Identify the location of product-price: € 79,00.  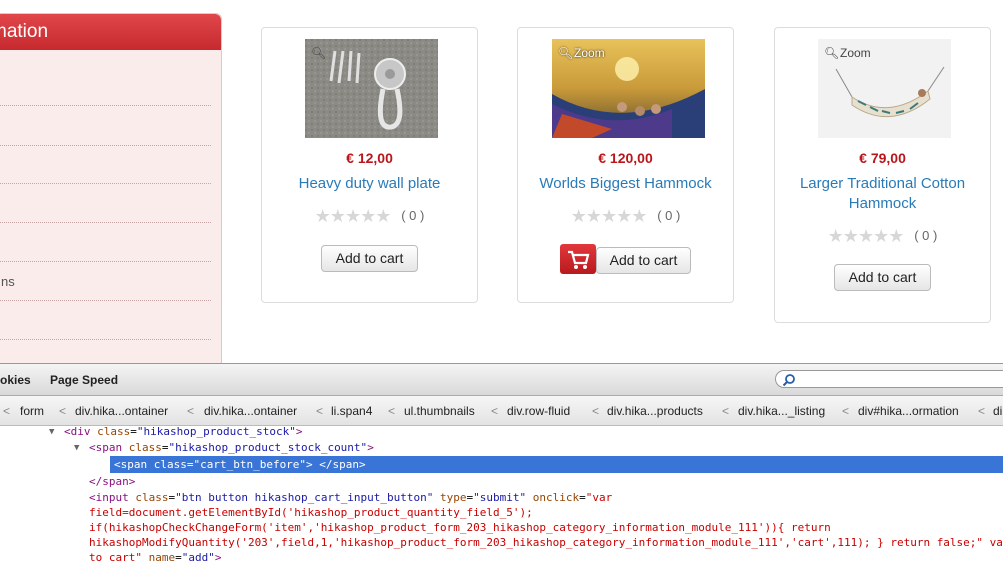
(882, 158).